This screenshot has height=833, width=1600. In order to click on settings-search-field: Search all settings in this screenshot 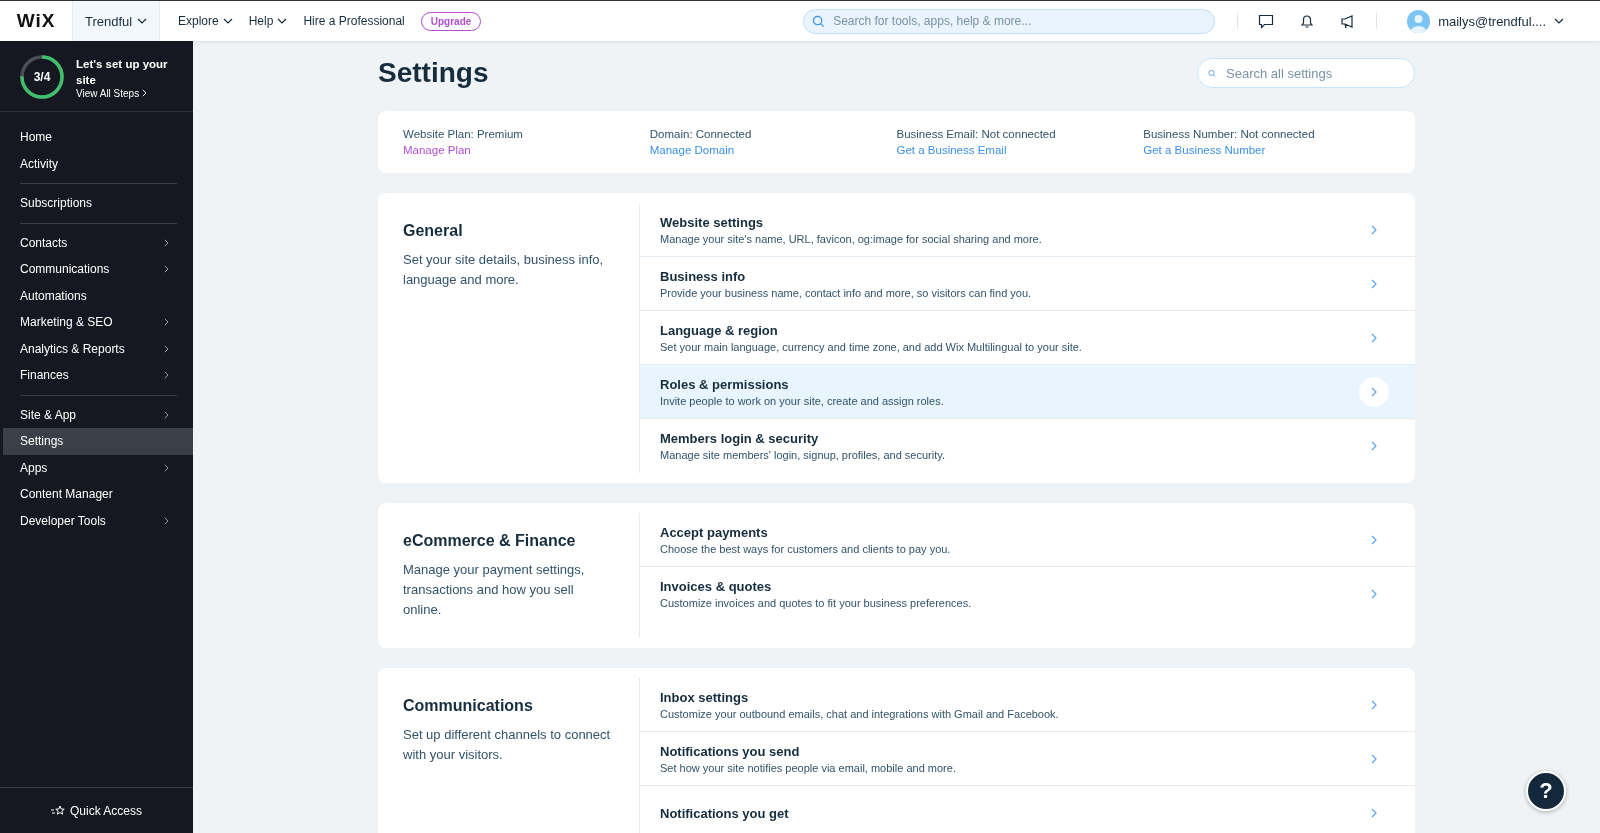, I will do `click(1314, 73)`.